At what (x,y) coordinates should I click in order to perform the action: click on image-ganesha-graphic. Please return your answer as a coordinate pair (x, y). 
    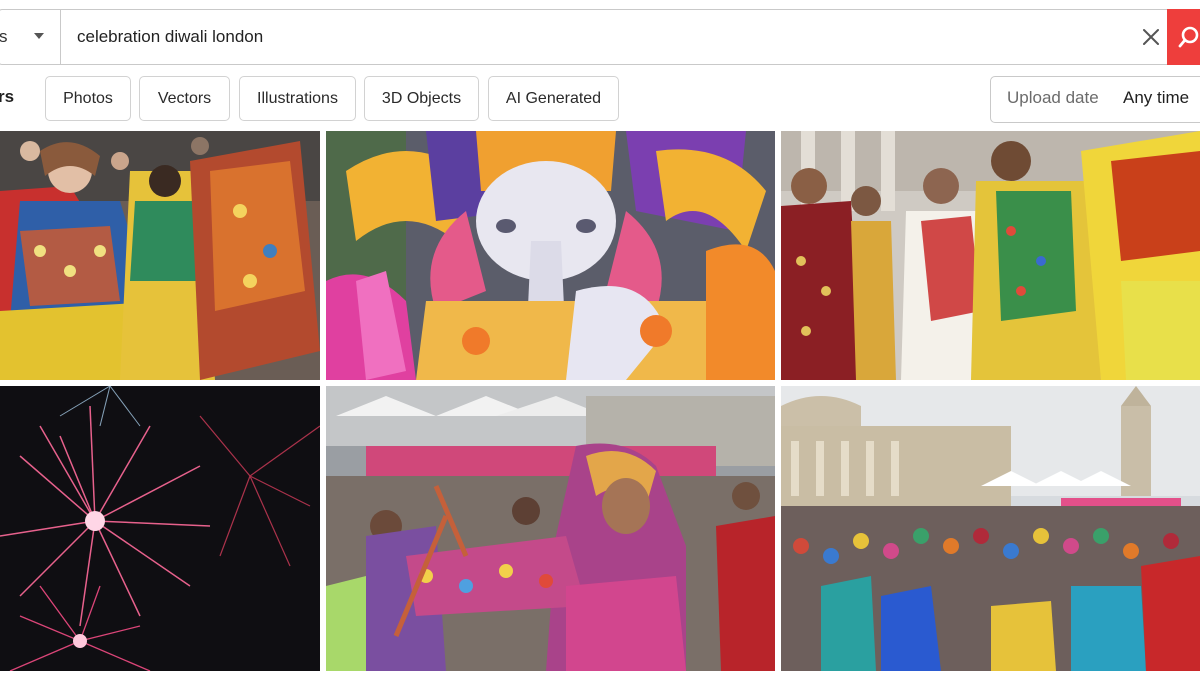
    Looking at the image, I should click on (550, 255).